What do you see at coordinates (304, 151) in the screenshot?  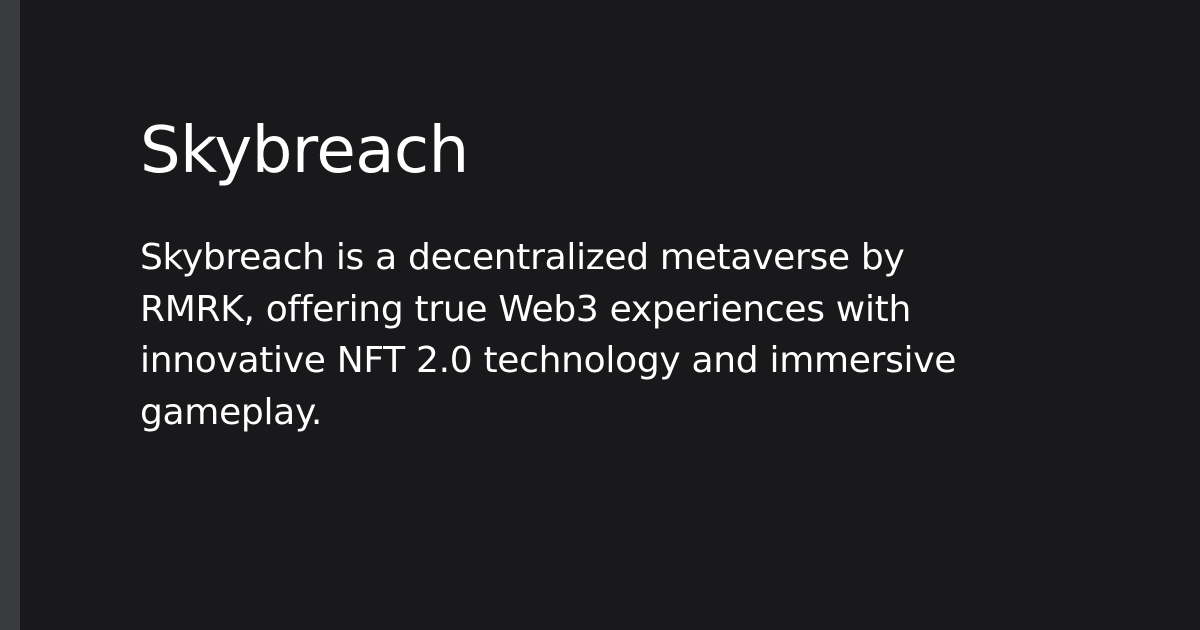 I see `page-title: Skybreach` at bounding box center [304, 151].